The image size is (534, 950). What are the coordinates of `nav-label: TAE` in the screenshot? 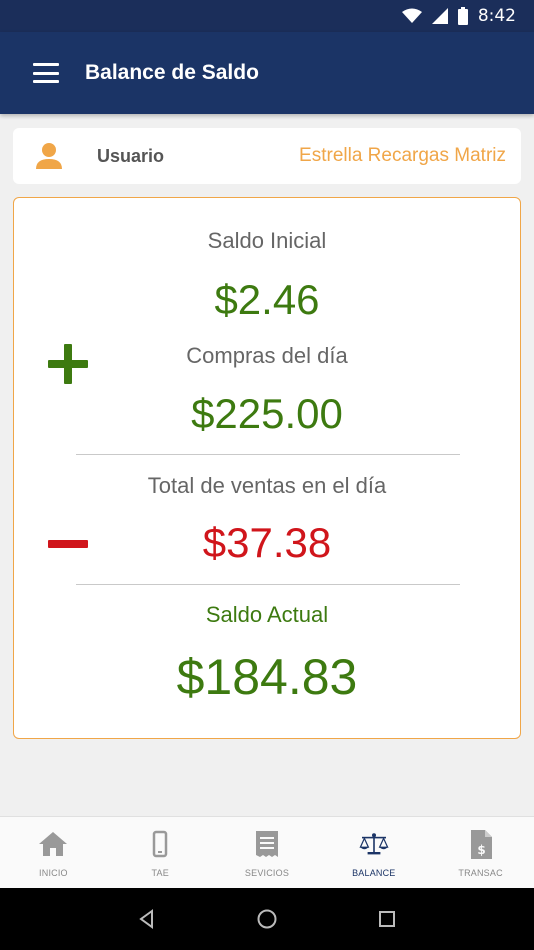 It's located at (160, 873).